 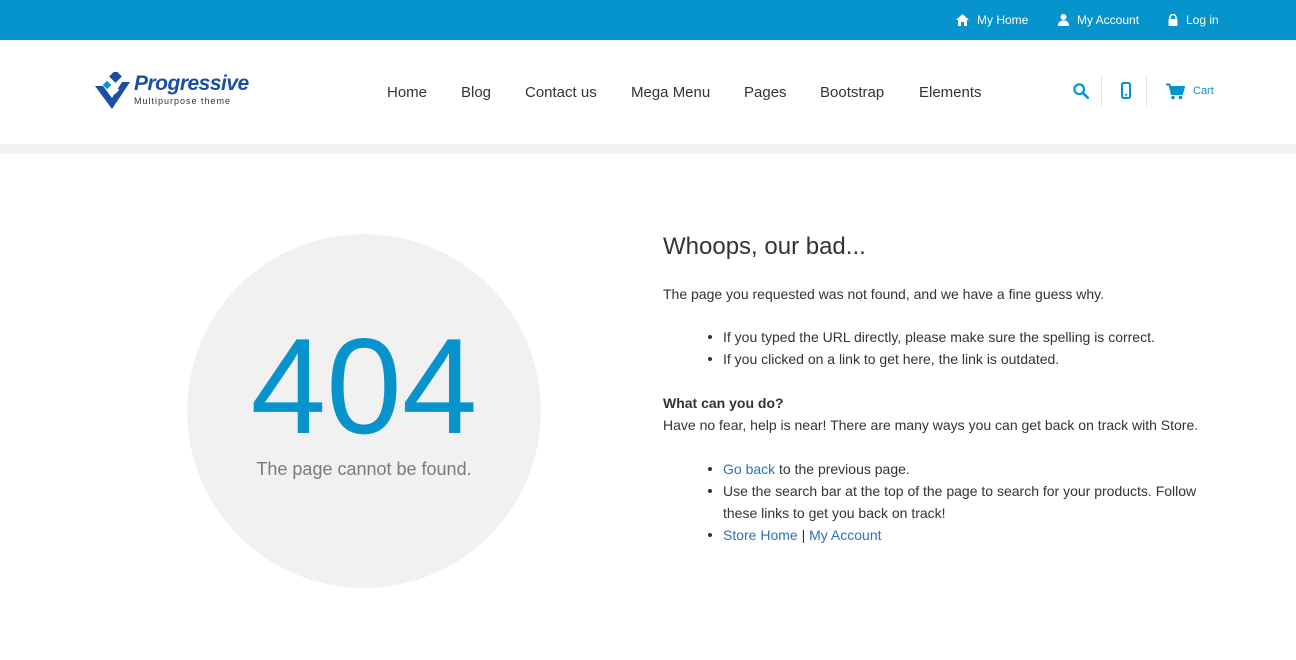 I want to click on my-home-link: My Home, so click(x=992, y=20).